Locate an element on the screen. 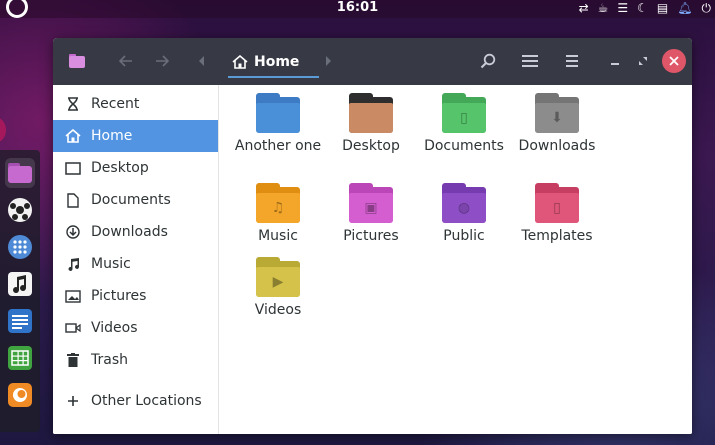 The width and height of the screenshot is (715, 445). list-view-icon is located at coordinates (530, 61).